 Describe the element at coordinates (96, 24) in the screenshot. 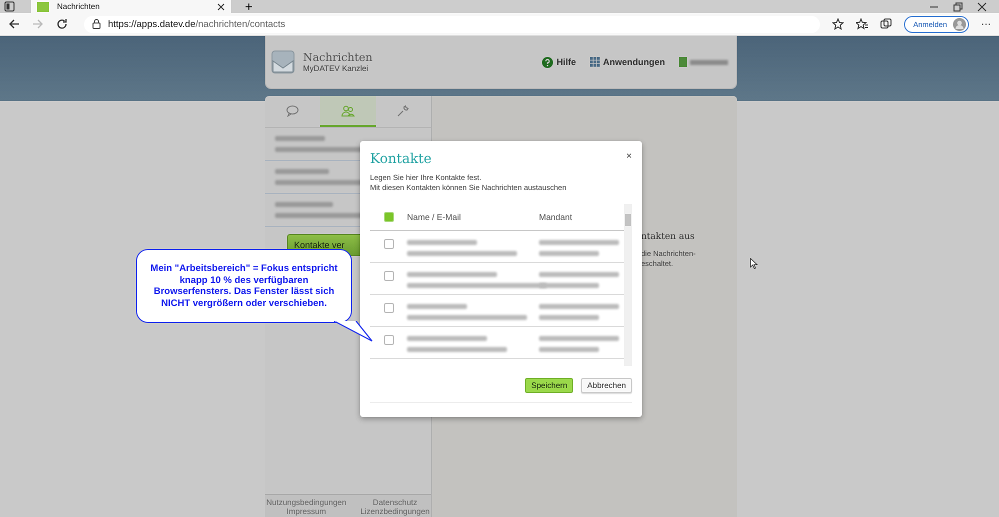

I see `lock-icon` at that location.